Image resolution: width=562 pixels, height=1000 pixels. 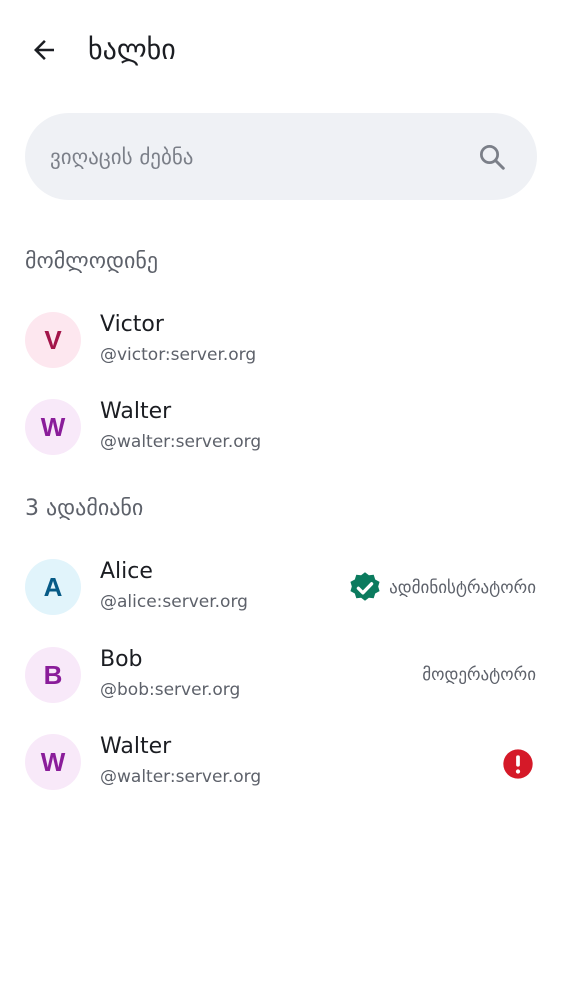 What do you see at coordinates (365, 586) in the screenshot?
I see `verified-badge-icon` at bounding box center [365, 586].